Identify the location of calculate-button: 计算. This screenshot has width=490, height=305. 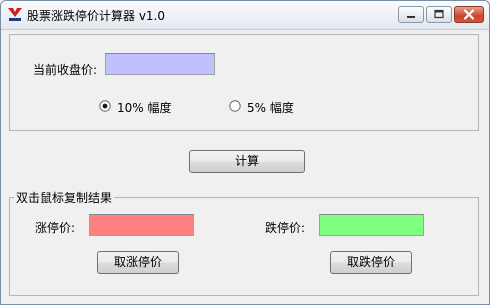
(247, 161).